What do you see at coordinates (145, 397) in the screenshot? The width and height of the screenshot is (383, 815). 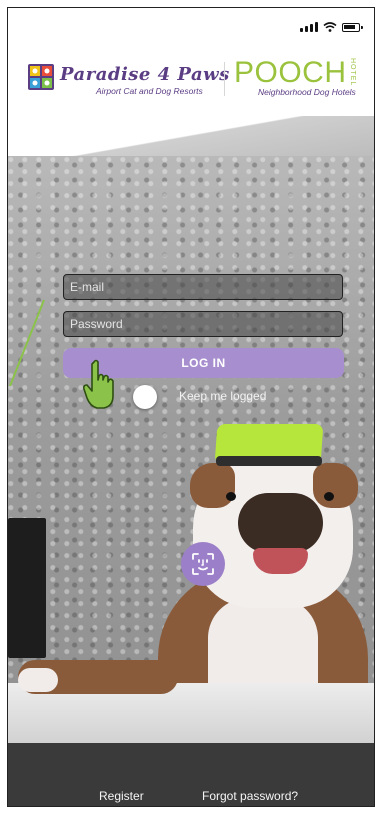 I see `keep-logged-toggle` at bounding box center [145, 397].